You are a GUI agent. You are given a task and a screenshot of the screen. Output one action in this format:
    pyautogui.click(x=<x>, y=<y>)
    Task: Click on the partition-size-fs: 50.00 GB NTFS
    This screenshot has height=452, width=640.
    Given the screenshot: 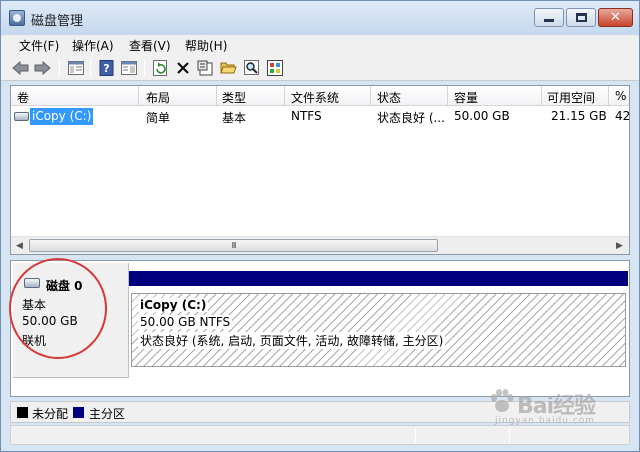 What is the action you would take?
    pyautogui.click(x=185, y=322)
    